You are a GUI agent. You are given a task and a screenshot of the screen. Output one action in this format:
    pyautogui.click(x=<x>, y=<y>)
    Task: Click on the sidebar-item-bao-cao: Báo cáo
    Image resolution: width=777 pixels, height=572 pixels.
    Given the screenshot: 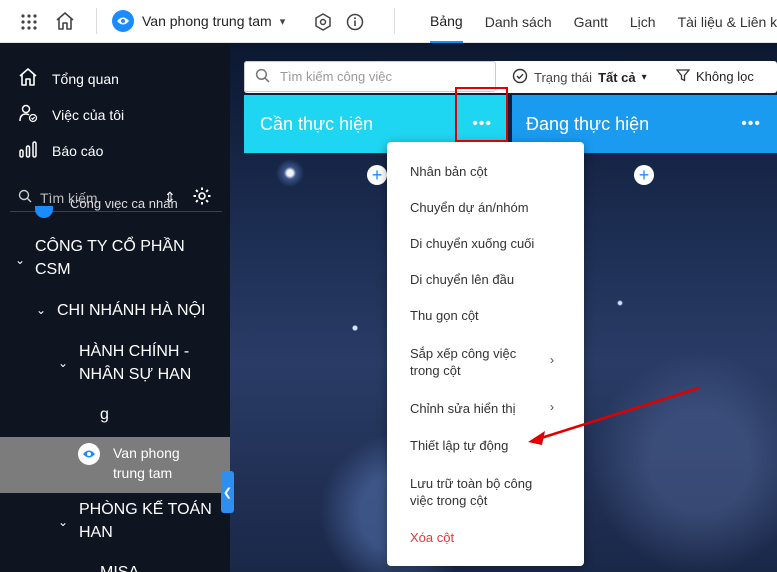 What is the action you would take?
    pyautogui.click(x=60, y=150)
    